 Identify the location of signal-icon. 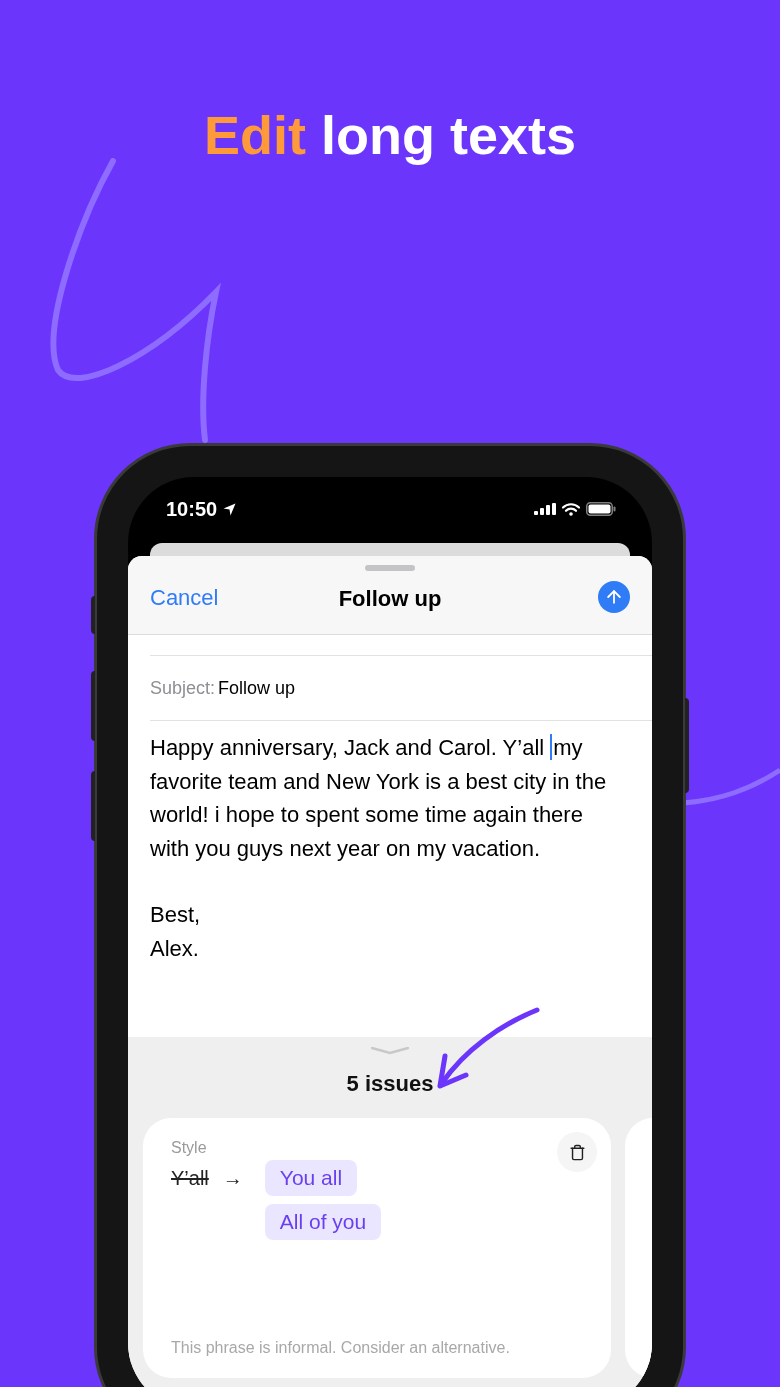
(545, 509).